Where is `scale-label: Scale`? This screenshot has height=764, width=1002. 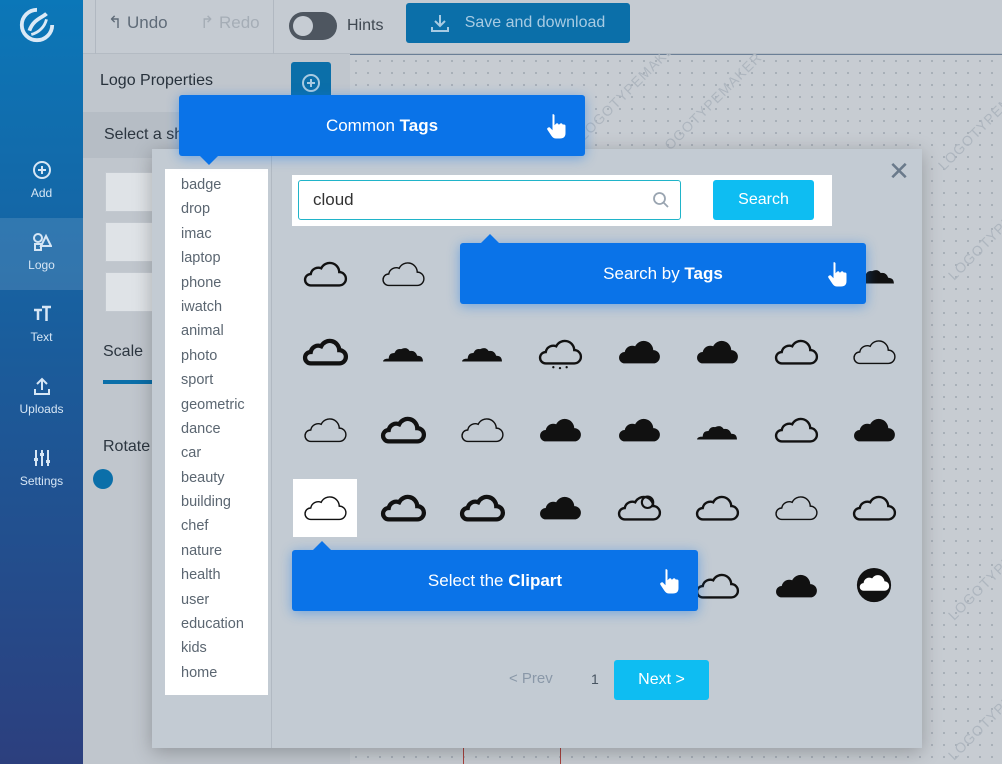 scale-label: Scale is located at coordinates (123, 351).